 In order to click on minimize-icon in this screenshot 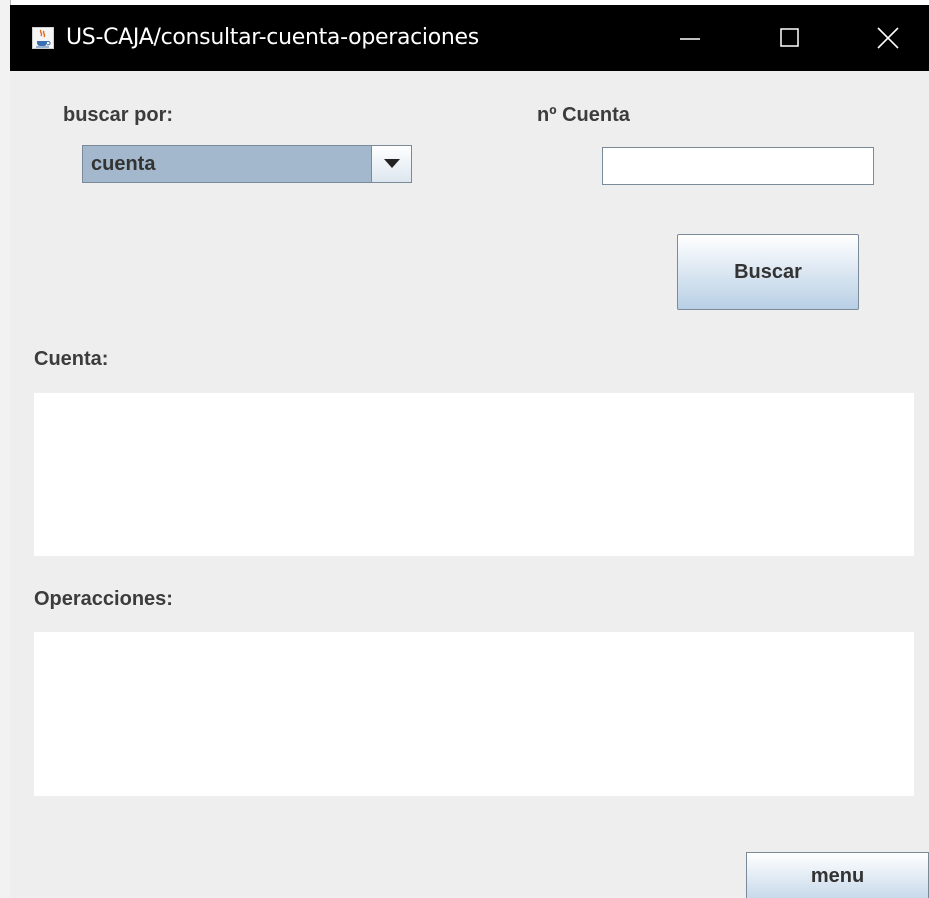, I will do `click(690, 39)`.